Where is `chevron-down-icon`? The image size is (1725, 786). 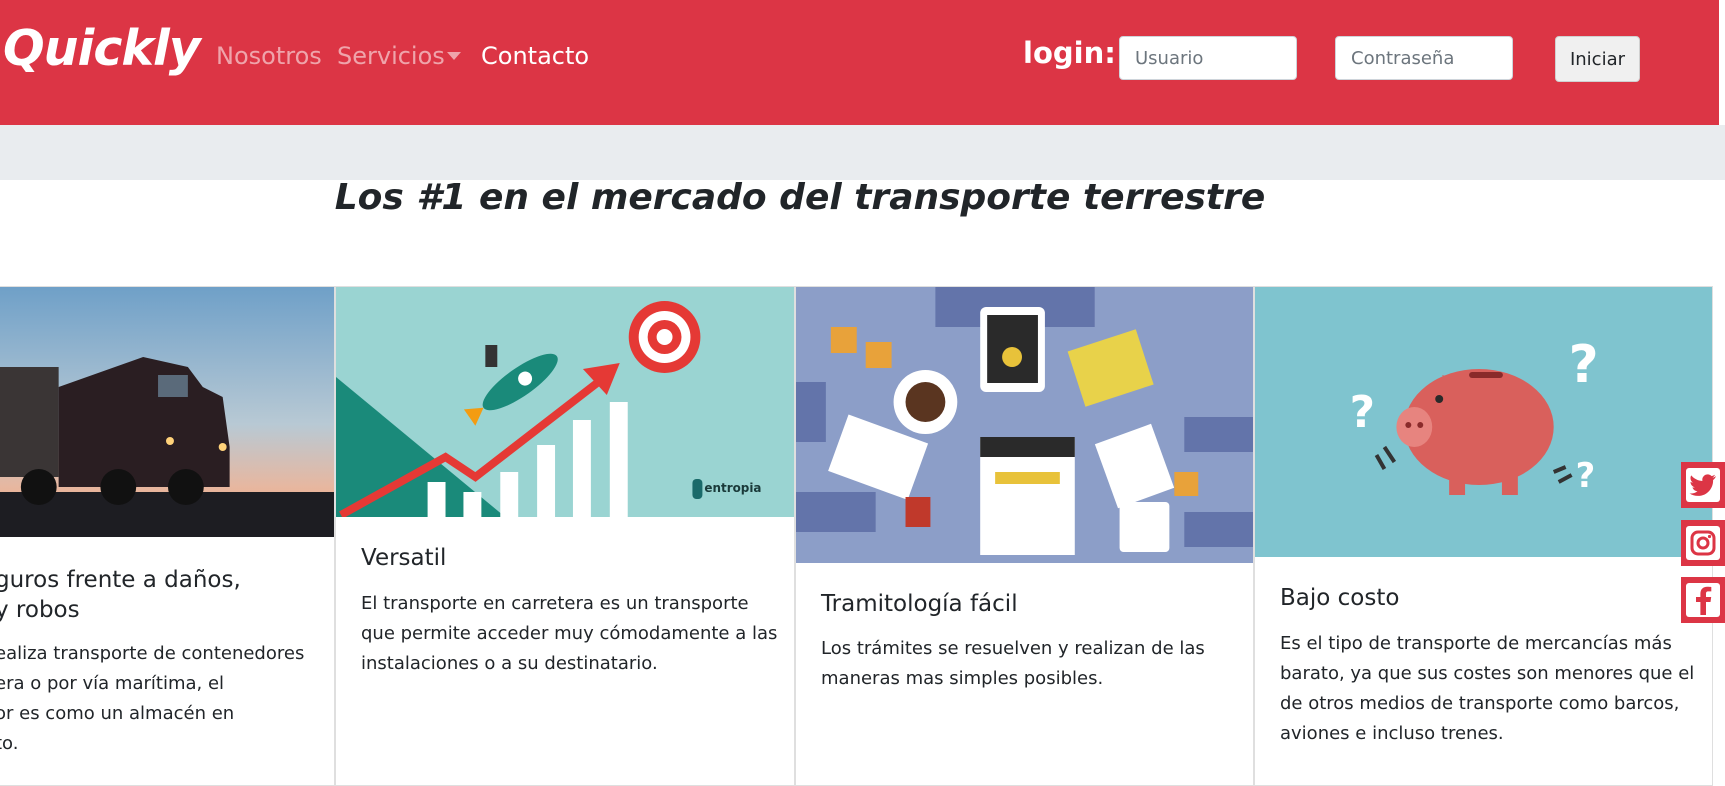 chevron-down-icon is located at coordinates (454, 56).